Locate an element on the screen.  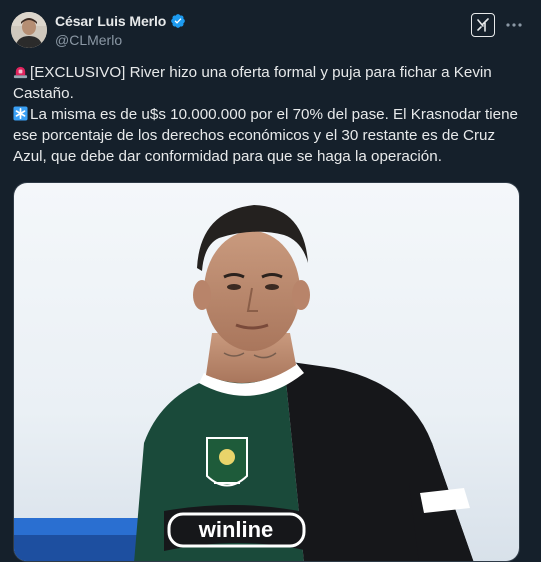
author-name-row: César Luis Merlo is located at coordinates (120, 21).